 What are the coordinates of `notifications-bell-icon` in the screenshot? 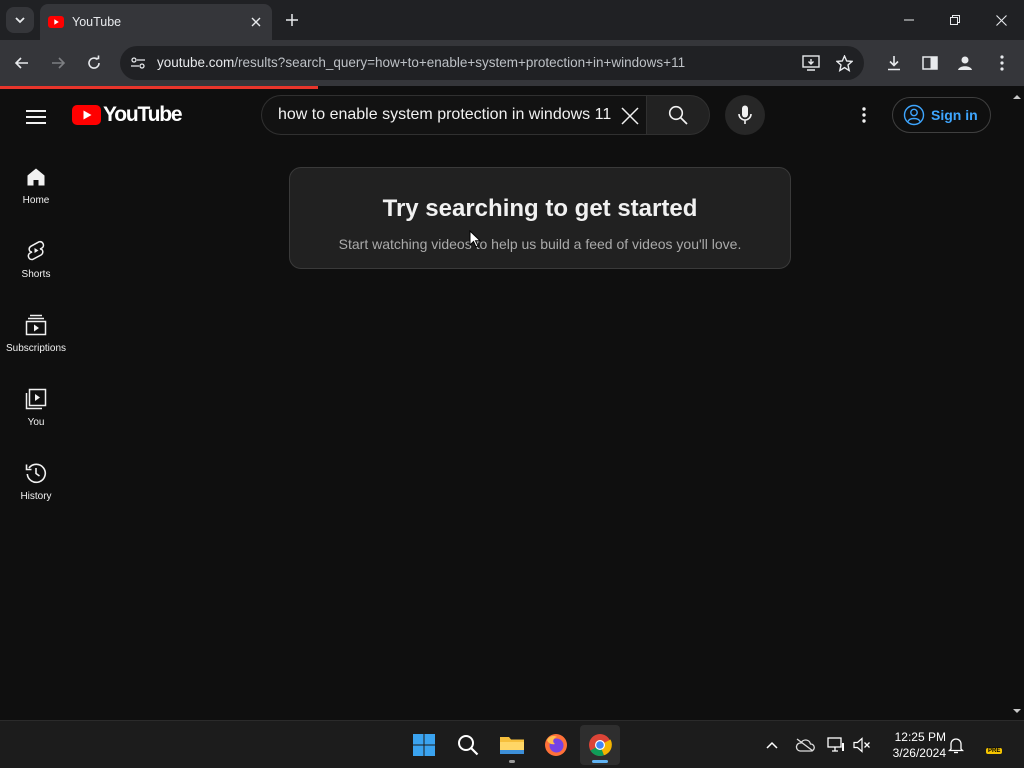 It's located at (956, 745).